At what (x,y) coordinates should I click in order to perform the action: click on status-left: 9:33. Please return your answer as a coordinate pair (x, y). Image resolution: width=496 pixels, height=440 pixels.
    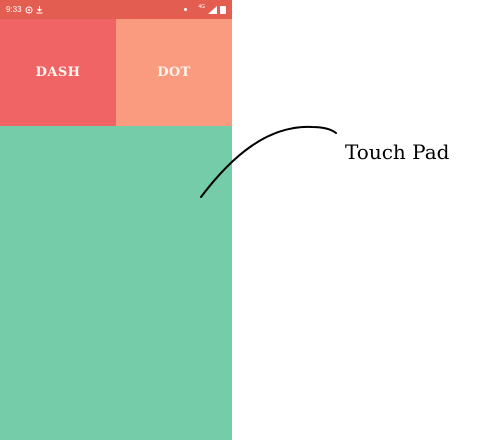
    Looking at the image, I should click on (24, 9).